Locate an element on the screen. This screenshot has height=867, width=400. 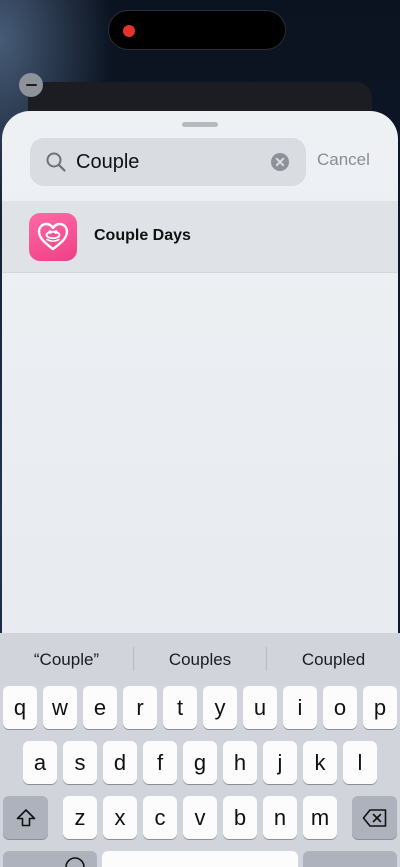
result-app-name: Couple Days is located at coordinates (142, 235).